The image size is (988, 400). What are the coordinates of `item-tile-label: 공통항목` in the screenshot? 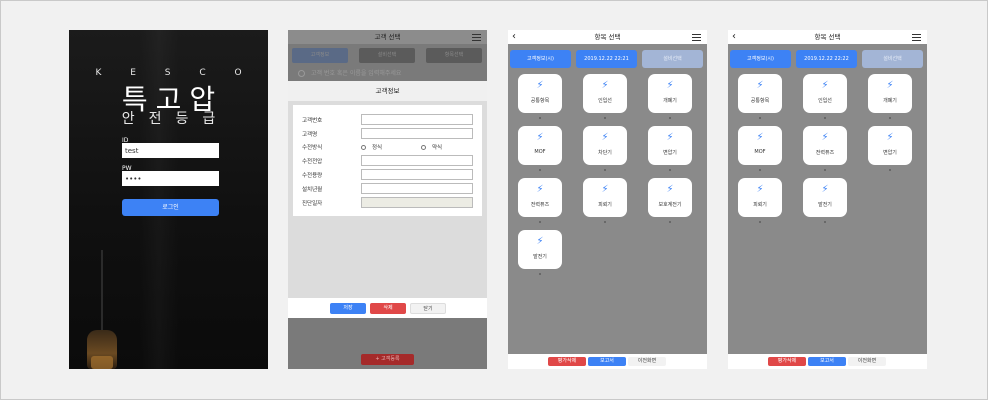 It's located at (760, 101).